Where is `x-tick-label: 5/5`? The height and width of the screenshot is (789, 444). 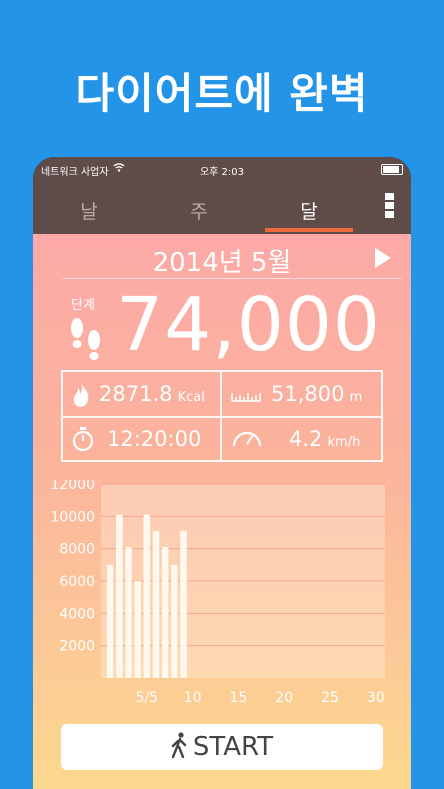
x-tick-label: 5/5 is located at coordinates (147, 698).